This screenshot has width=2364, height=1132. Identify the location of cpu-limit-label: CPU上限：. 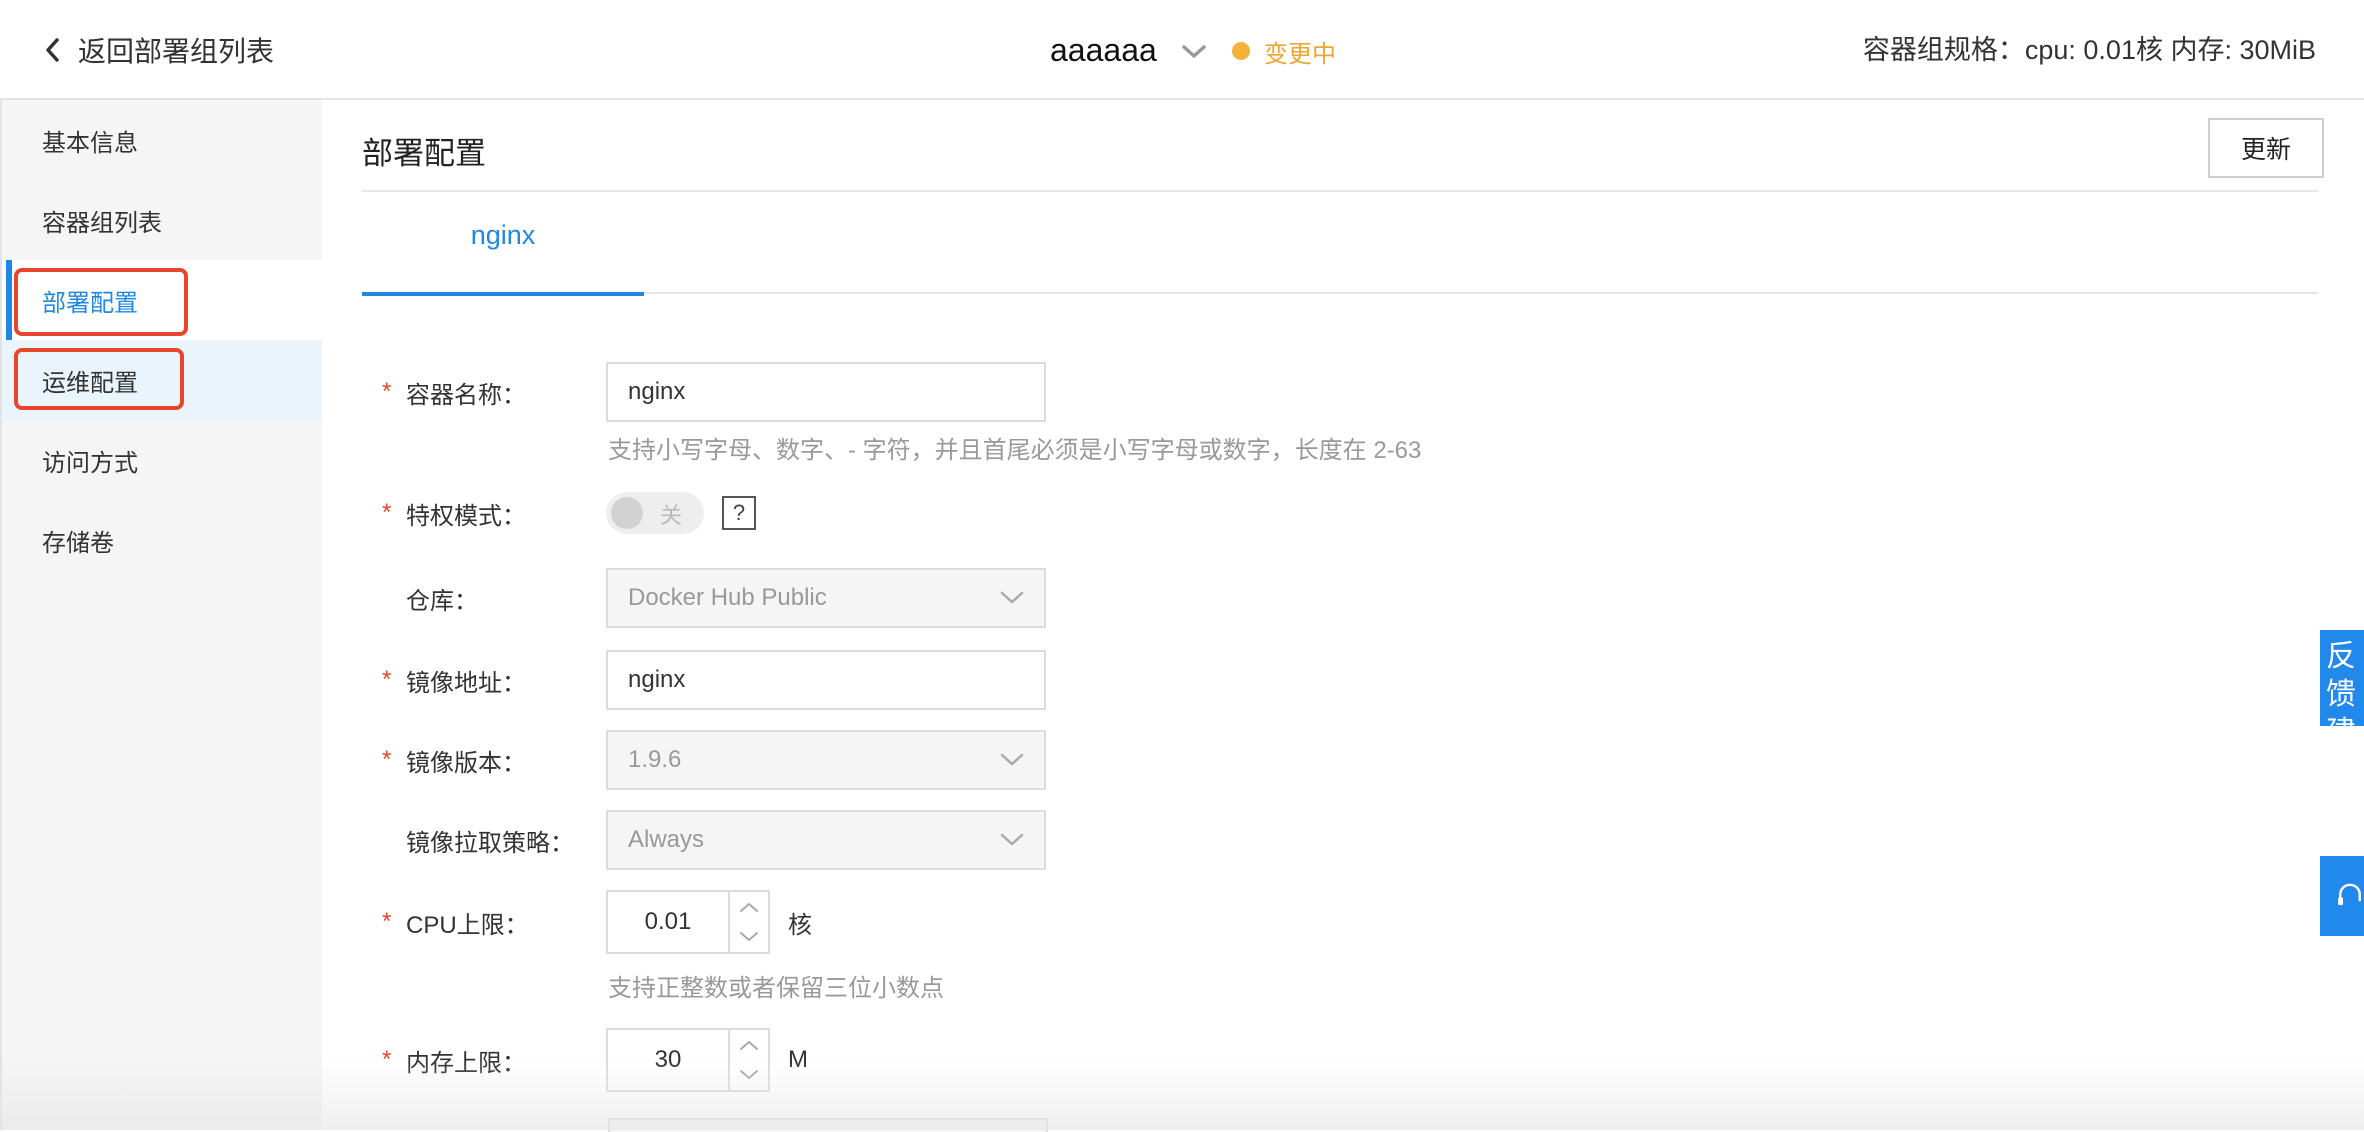
(467, 925).